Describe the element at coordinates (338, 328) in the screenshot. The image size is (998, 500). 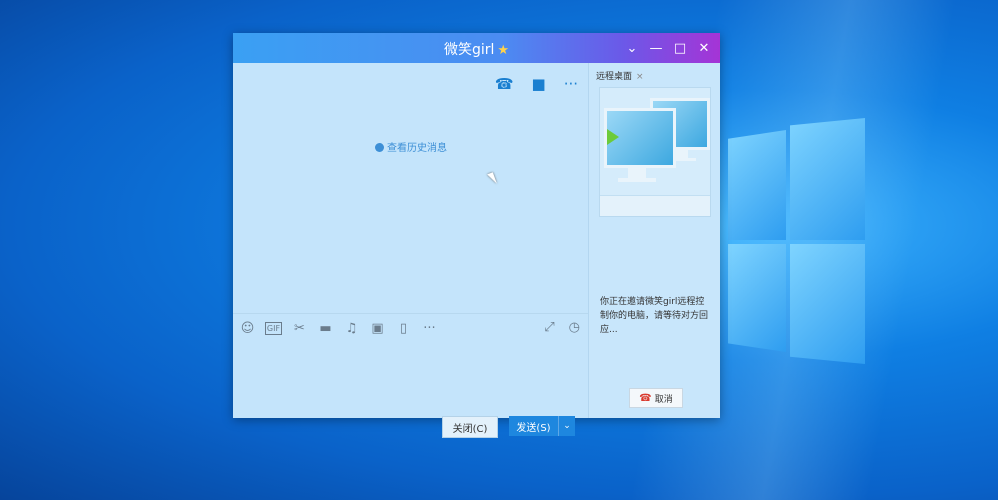
I see `input-toolbar: ☺ GIF ✂ ▬ ♫ ▣ ▯ ···` at that location.